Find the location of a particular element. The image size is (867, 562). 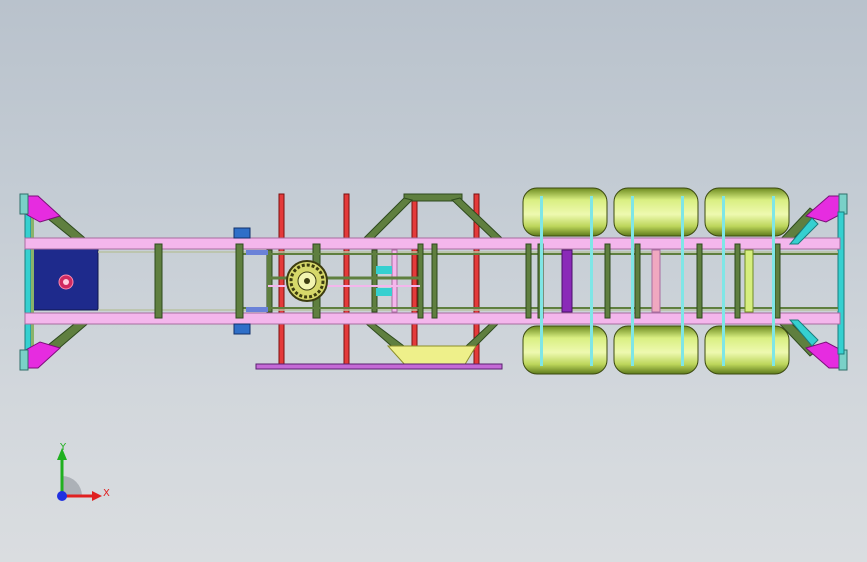

inner-rails is located at coordinates (468, 281).